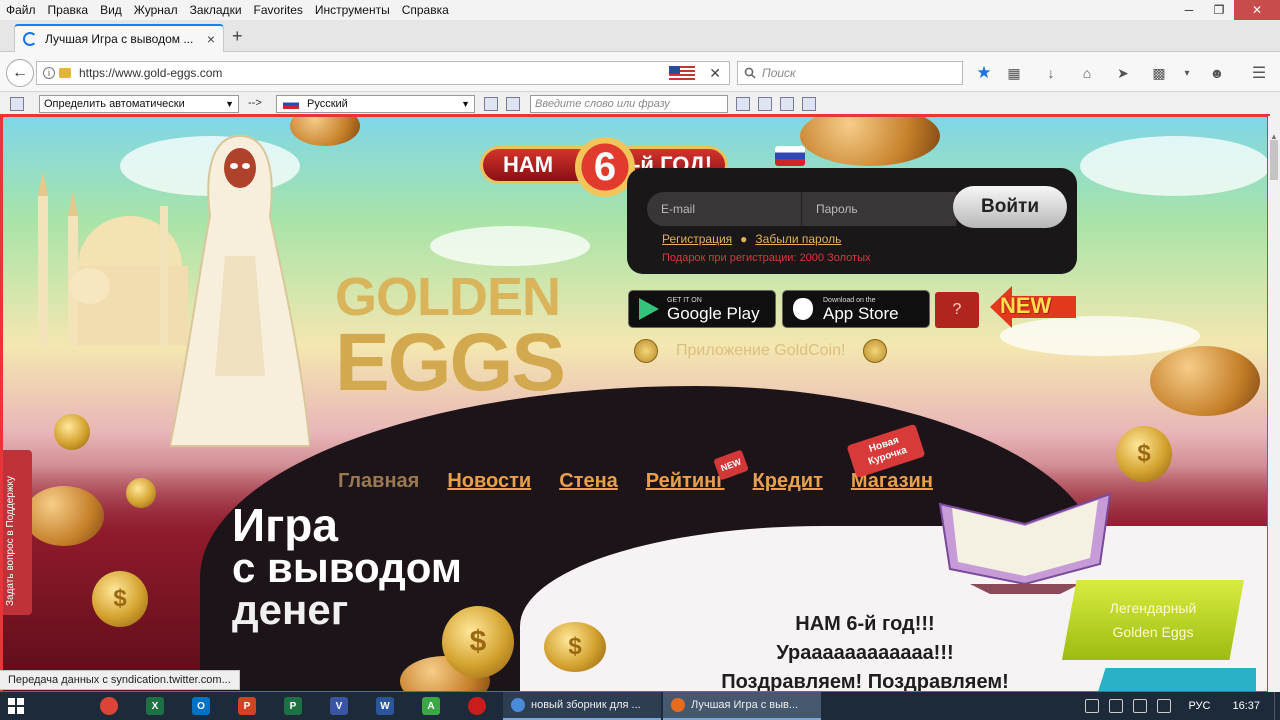  Describe the element at coordinates (327, 104) in the screenshot. I see `target-language-value: Русский` at that location.